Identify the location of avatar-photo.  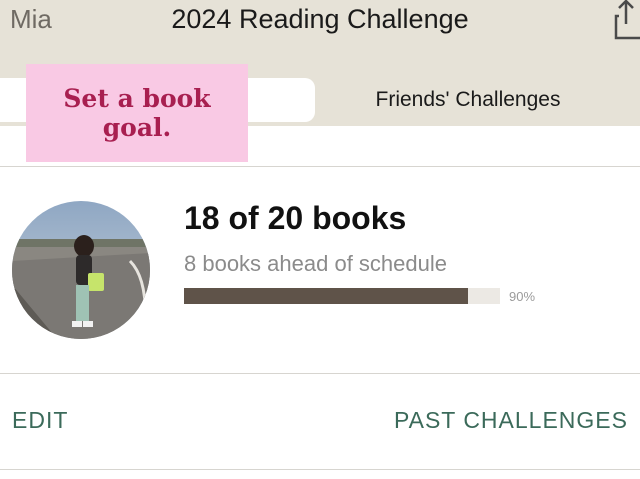
(81, 270).